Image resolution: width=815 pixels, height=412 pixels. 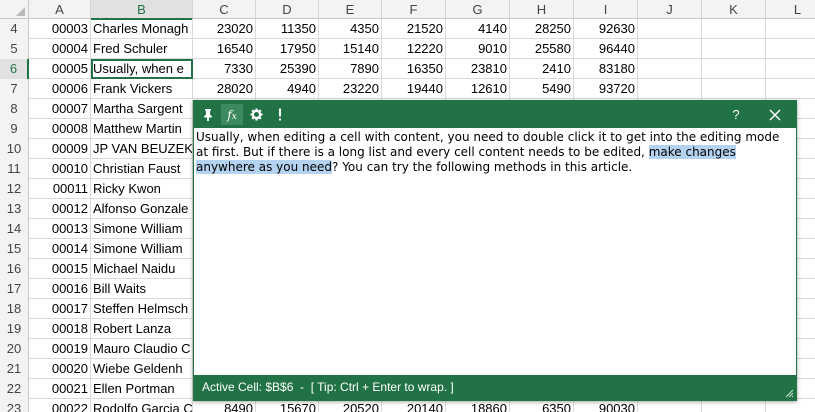 I want to click on row-header: 13, so click(x=14, y=209).